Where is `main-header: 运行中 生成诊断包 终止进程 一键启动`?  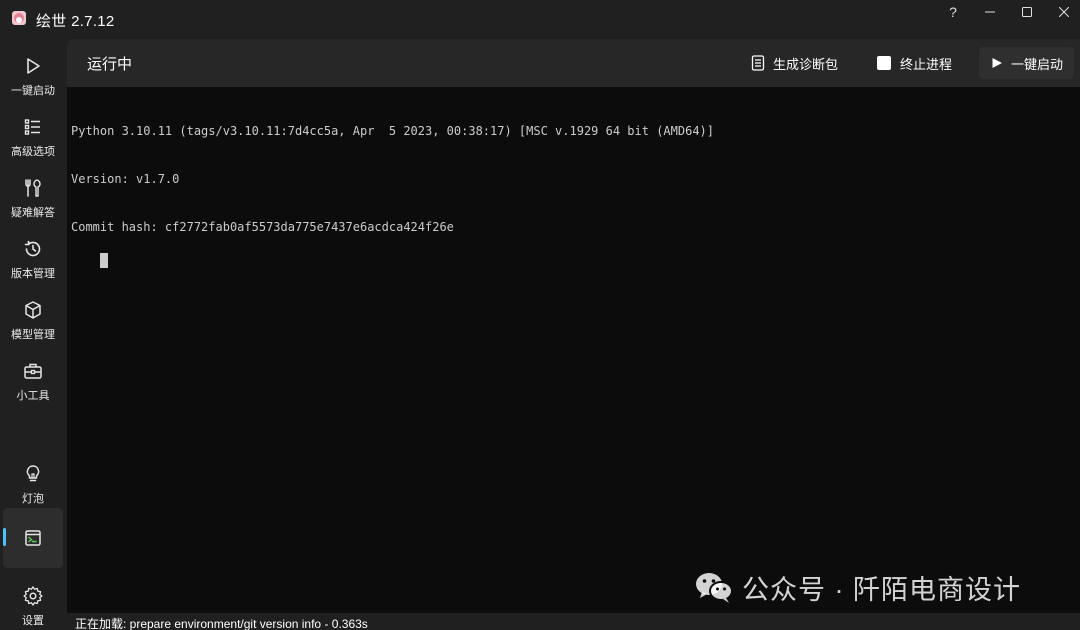
main-header: 运行中 生成诊断包 终止进程 一键启动 is located at coordinates (573, 63).